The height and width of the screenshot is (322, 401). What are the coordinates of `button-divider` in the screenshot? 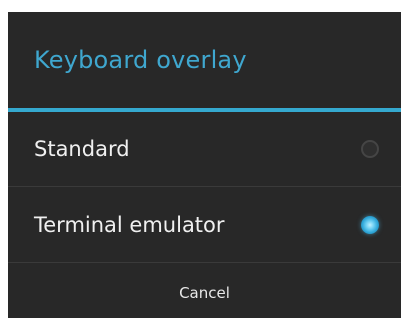 It's located at (204, 262).